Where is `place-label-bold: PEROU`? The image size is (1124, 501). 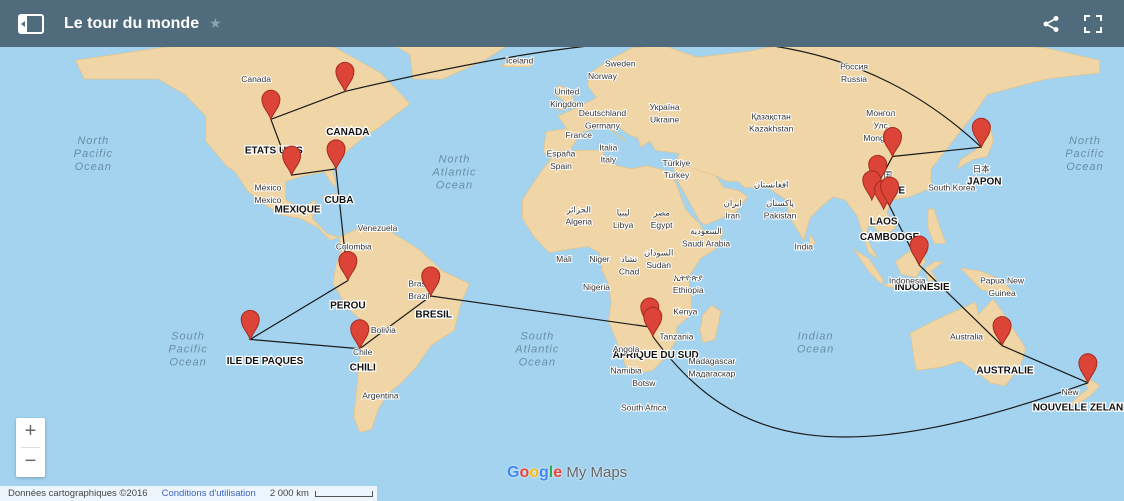 place-label-bold: PEROU is located at coordinates (348, 305).